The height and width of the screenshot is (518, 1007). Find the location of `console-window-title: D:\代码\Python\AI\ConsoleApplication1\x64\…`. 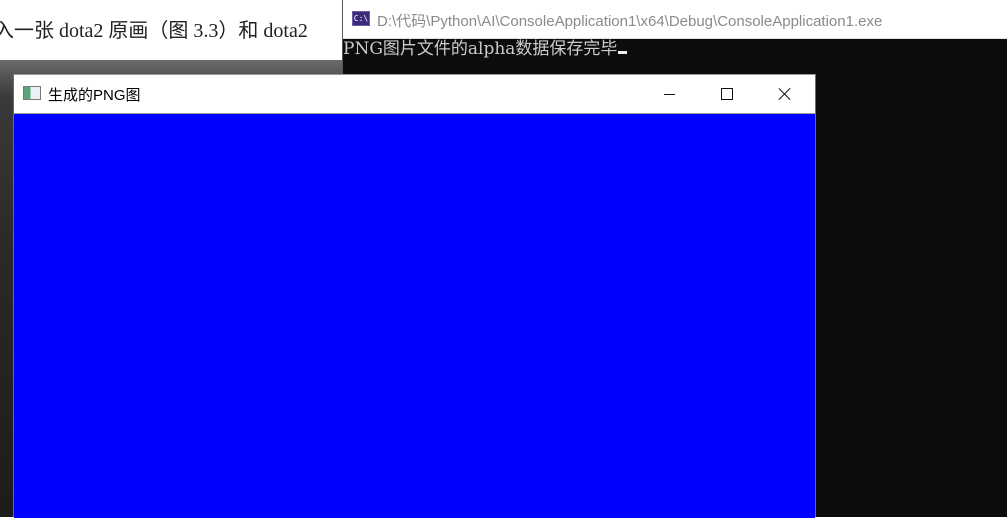

console-window-title: D:\代码\Python\AI\ConsoleApplication1\x64\… is located at coordinates (630, 21).